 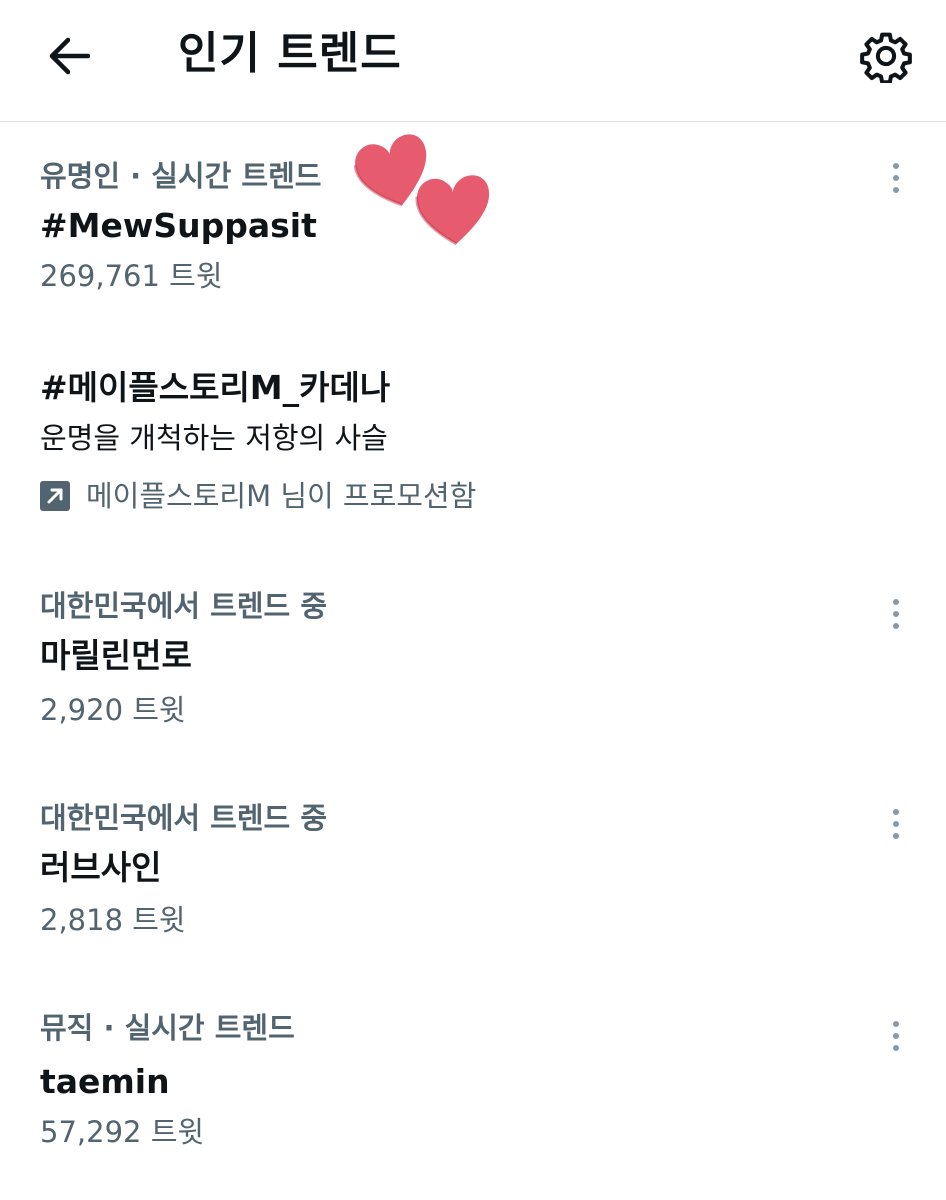 I want to click on heart-icon, so click(x=452, y=210).